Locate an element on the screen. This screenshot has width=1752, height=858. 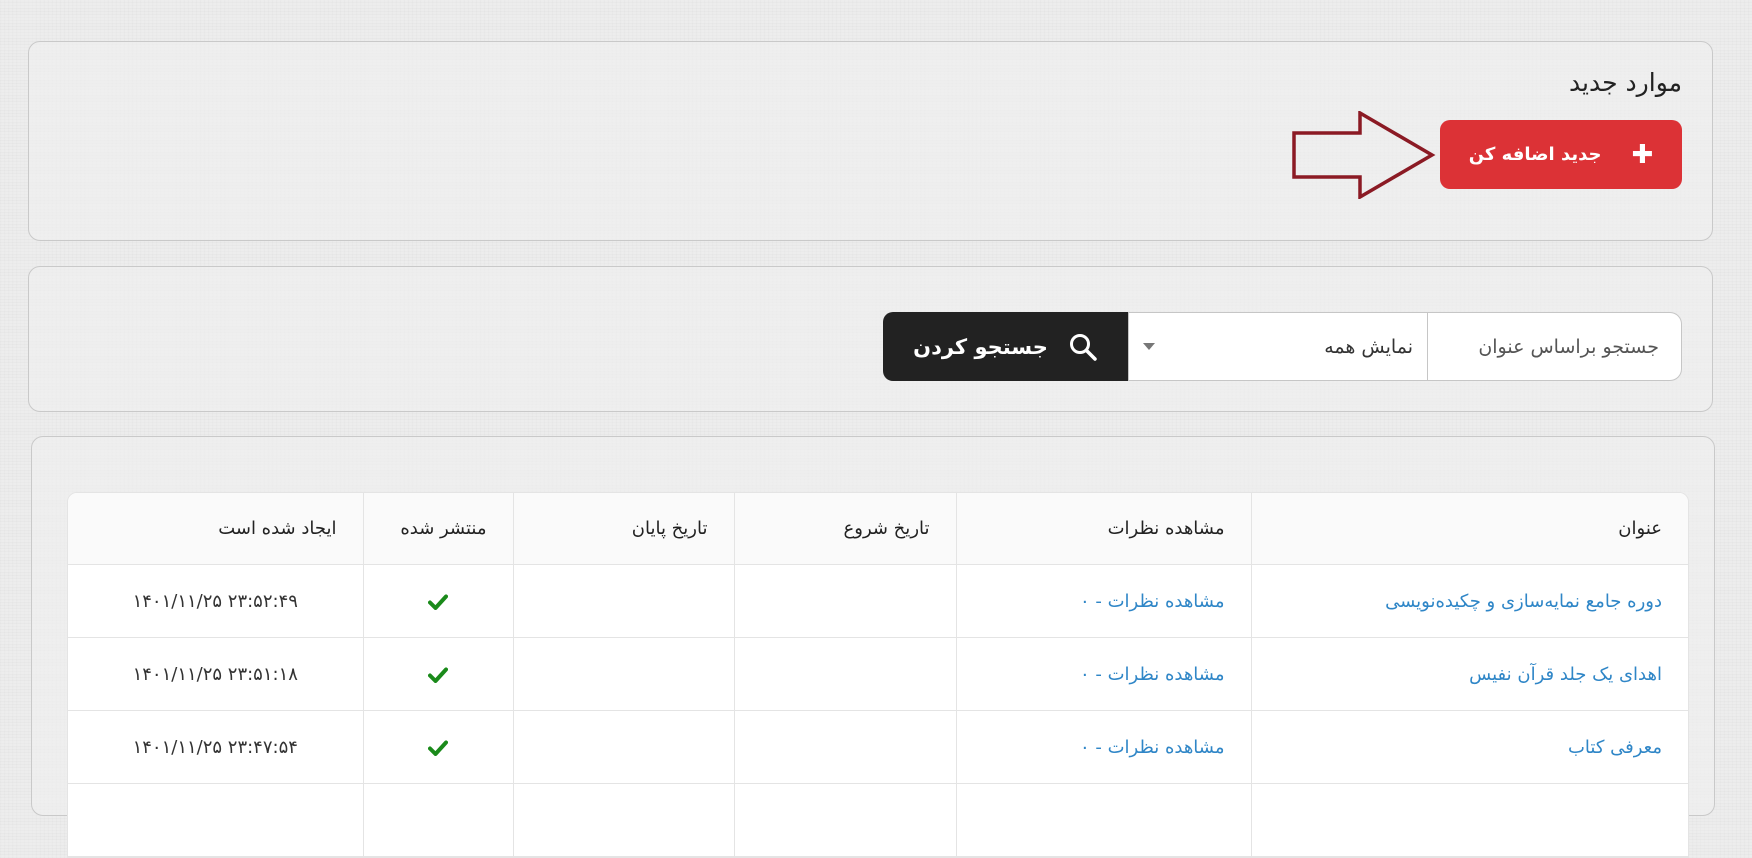
header-start-date: تاریخ شروع is located at coordinates (844, 529).